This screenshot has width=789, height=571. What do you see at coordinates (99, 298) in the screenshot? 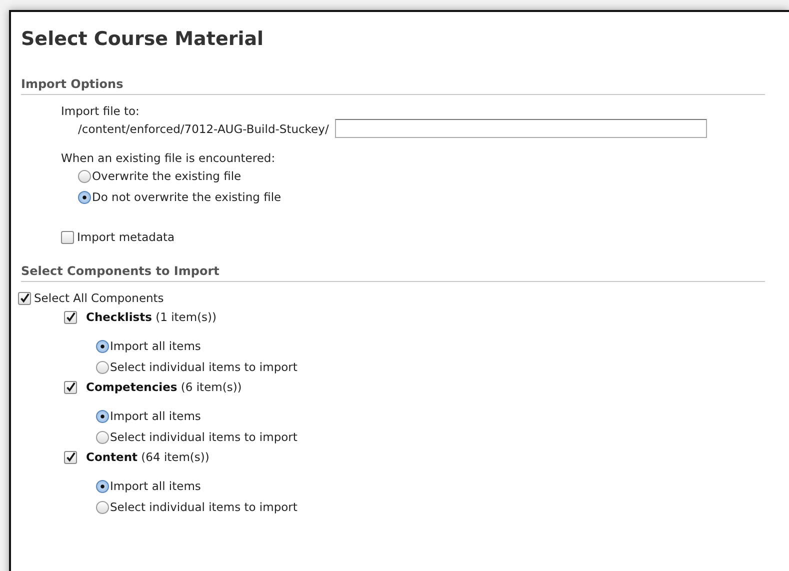
I see `checkbox-label: Select All Components` at bounding box center [99, 298].